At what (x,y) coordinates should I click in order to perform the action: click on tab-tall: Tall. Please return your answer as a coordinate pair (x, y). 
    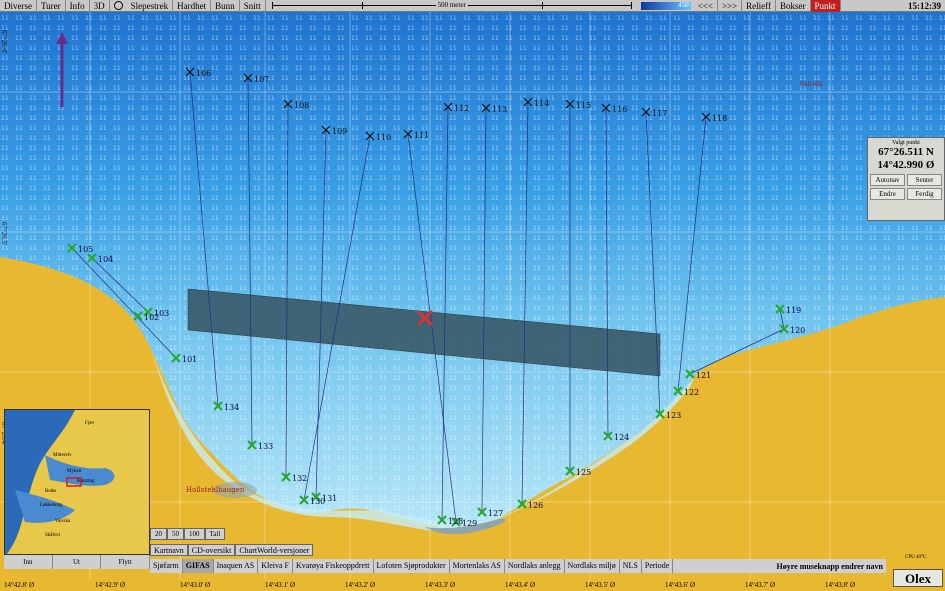
    Looking at the image, I should click on (215, 534).